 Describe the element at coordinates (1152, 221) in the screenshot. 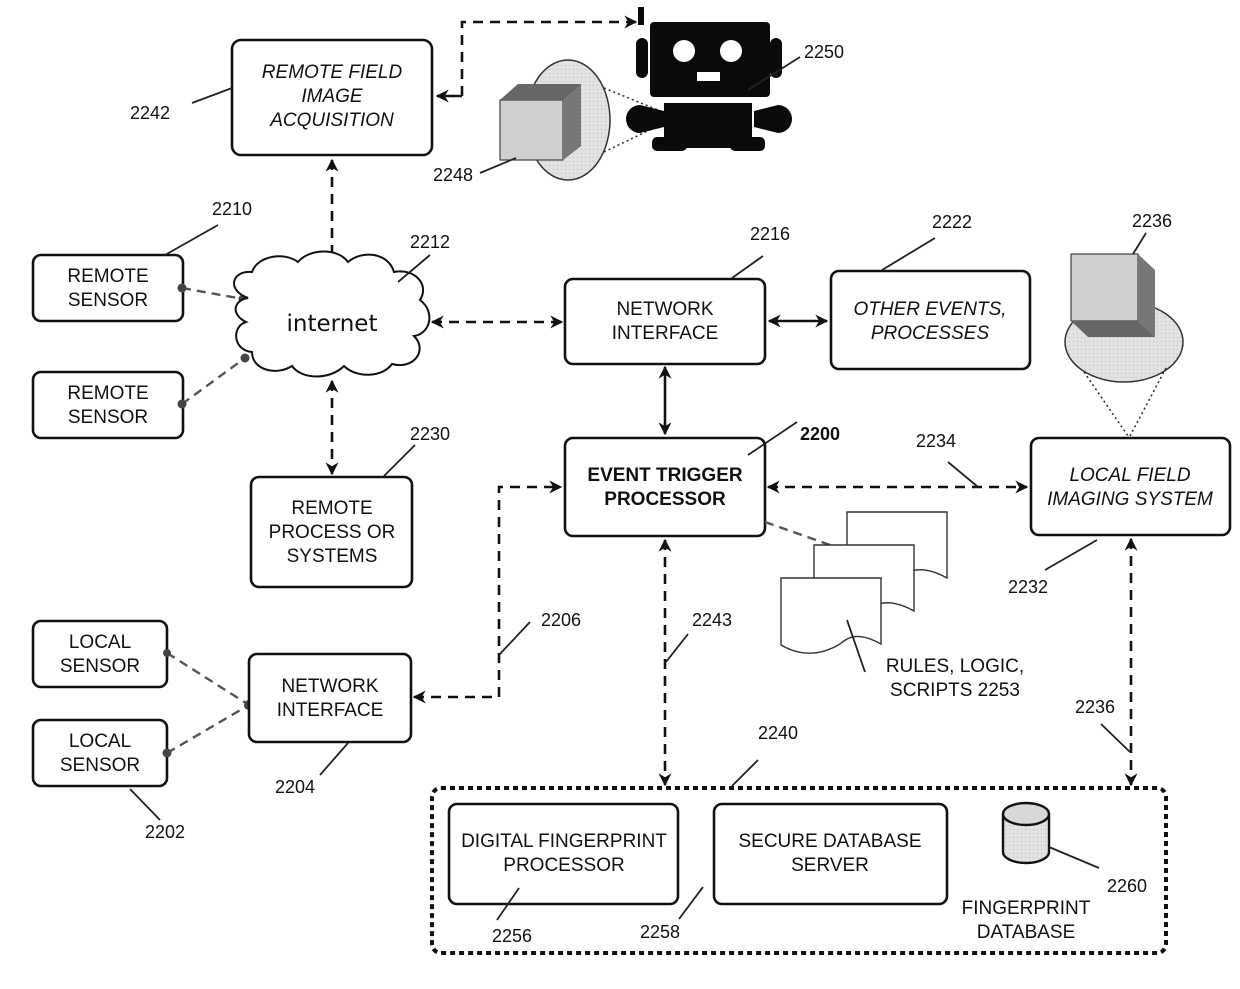

I see `ref-2236-camera: 2236` at that location.